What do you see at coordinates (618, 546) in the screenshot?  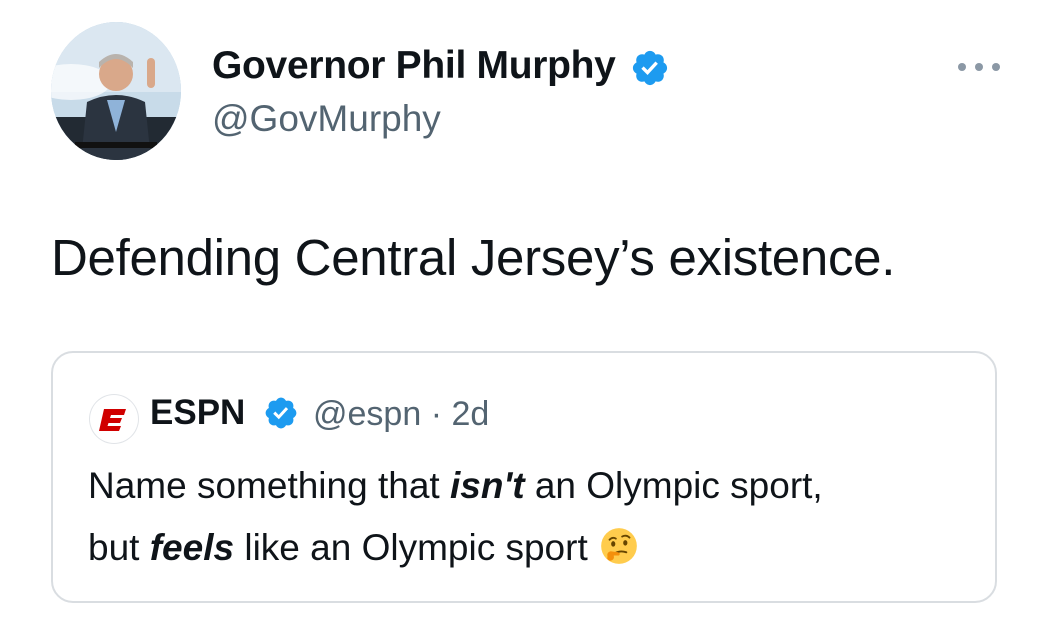 I see `thinking-face-icon` at bounding box center [618, 546].